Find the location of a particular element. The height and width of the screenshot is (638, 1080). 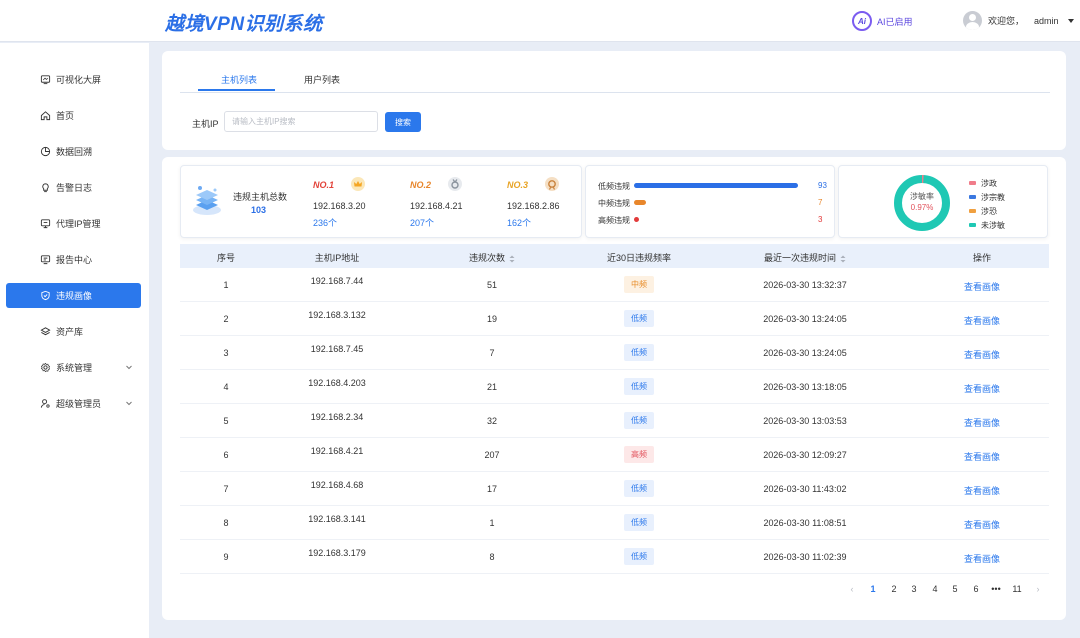

tab-user-list: 用户列表 is located at coordinates (322, 79).